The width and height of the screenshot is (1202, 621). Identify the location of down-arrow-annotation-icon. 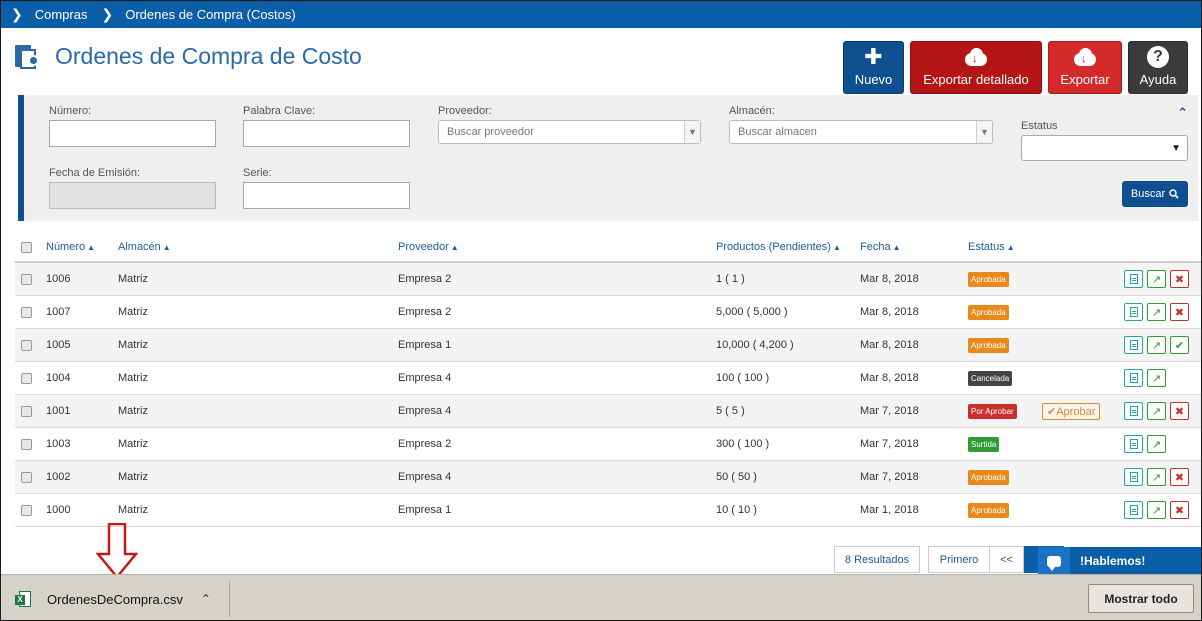
(117, 551).